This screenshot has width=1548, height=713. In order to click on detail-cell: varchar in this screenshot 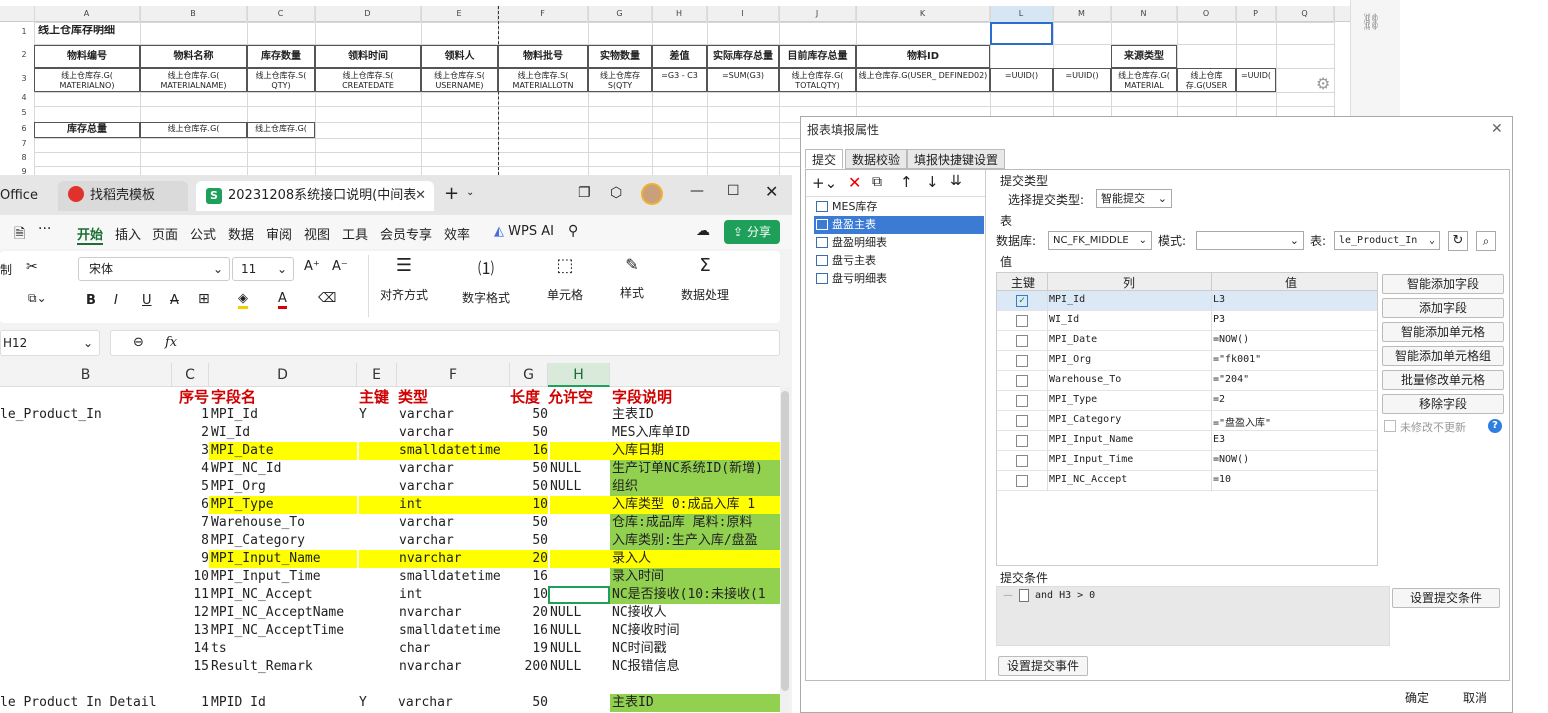, I will do `click(454, 703)`.